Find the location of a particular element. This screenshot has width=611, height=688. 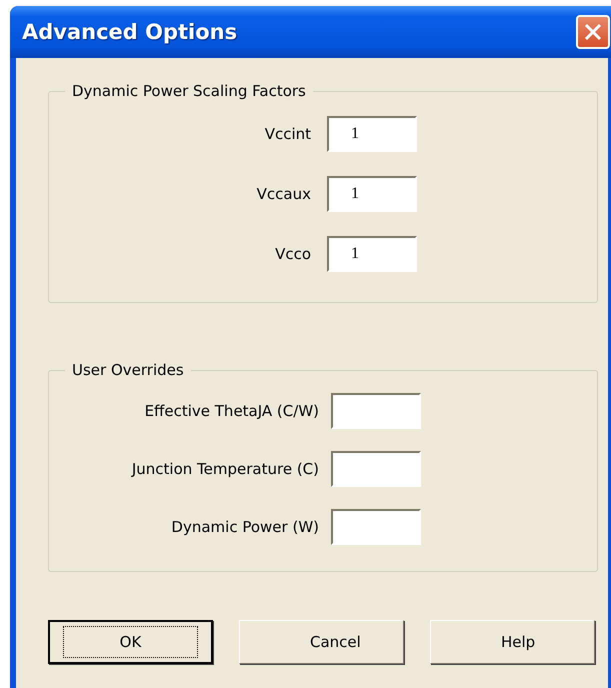

dialog-button: Cancel is located at coordinates (321, 642).